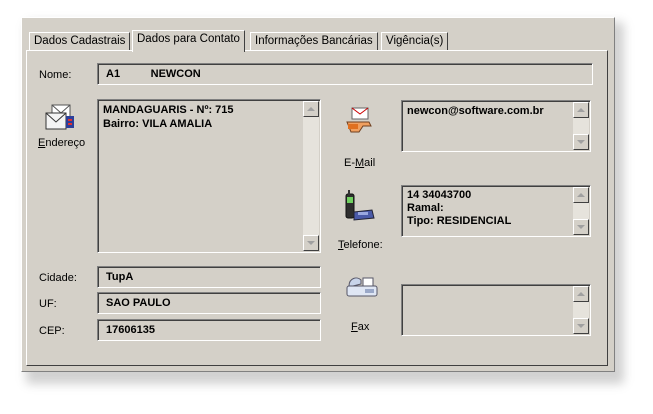  Describe the element at coordinates (55, 75) in the screenshot. I see `nome-label: Nome:` at that location.